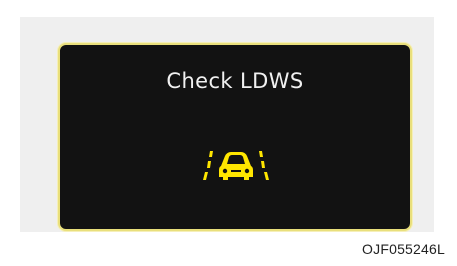  I want to click on figure-code: OJF055246L, so click(403, 249).